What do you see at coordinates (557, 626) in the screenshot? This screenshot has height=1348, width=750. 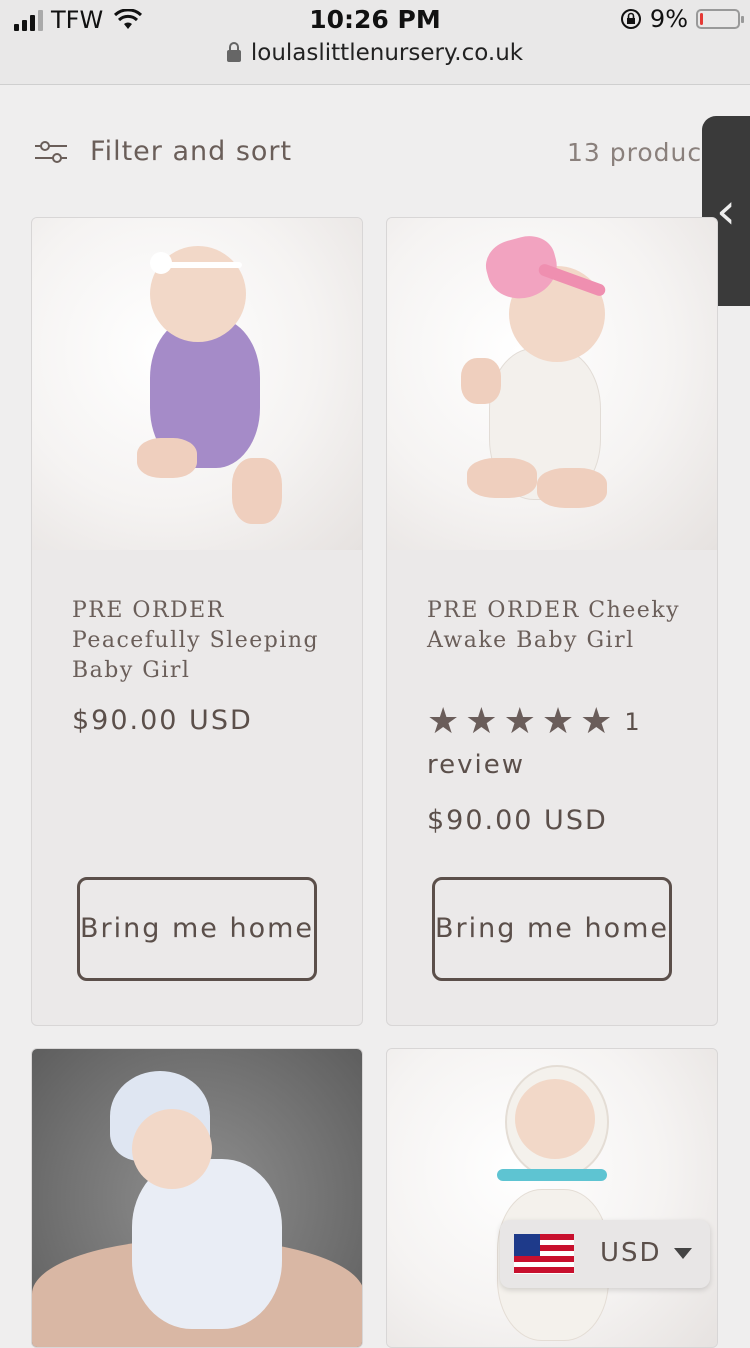 I see `product-title: PRE ORDER Cheeky Awake Baby Girl` at bounding box center [557, 626].